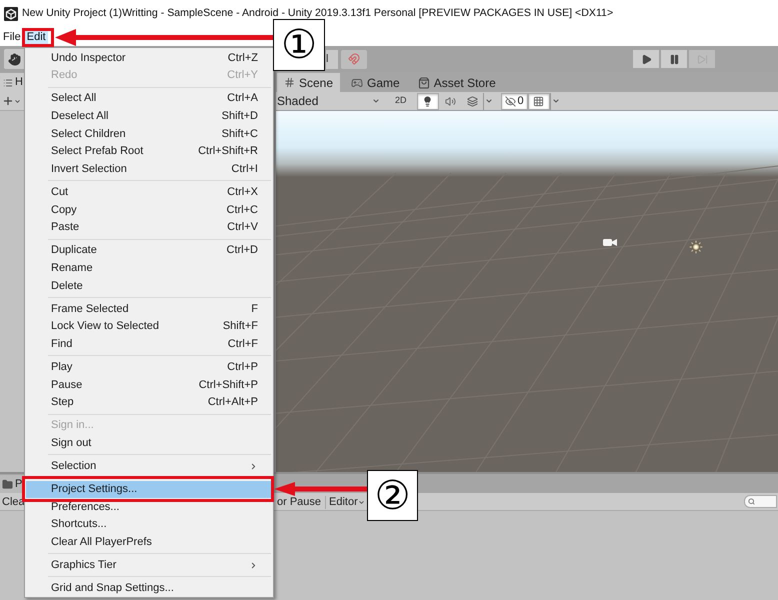 This screenshot has width=778, height=600. I want to click on snap-toggle, so click(354, 59).